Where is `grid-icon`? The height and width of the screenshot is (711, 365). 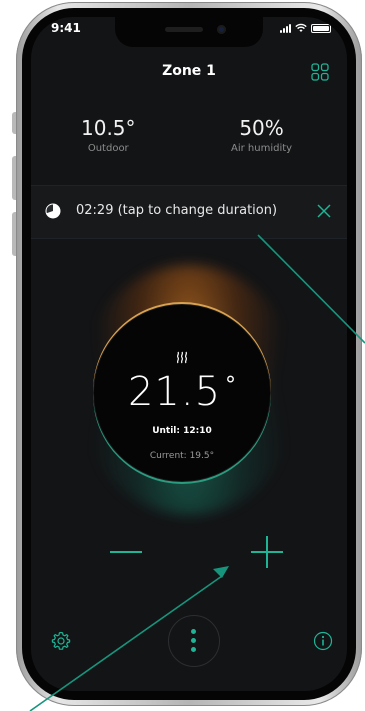 grid-icon is located at coordinates (320, 72).